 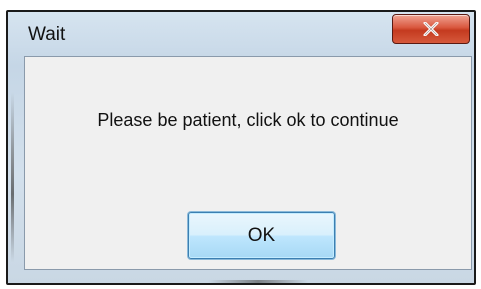 What do you see at coordinates (241, 34) in the screenshot?
I see `title-bar: Wait` at bounding box center [241, 34].